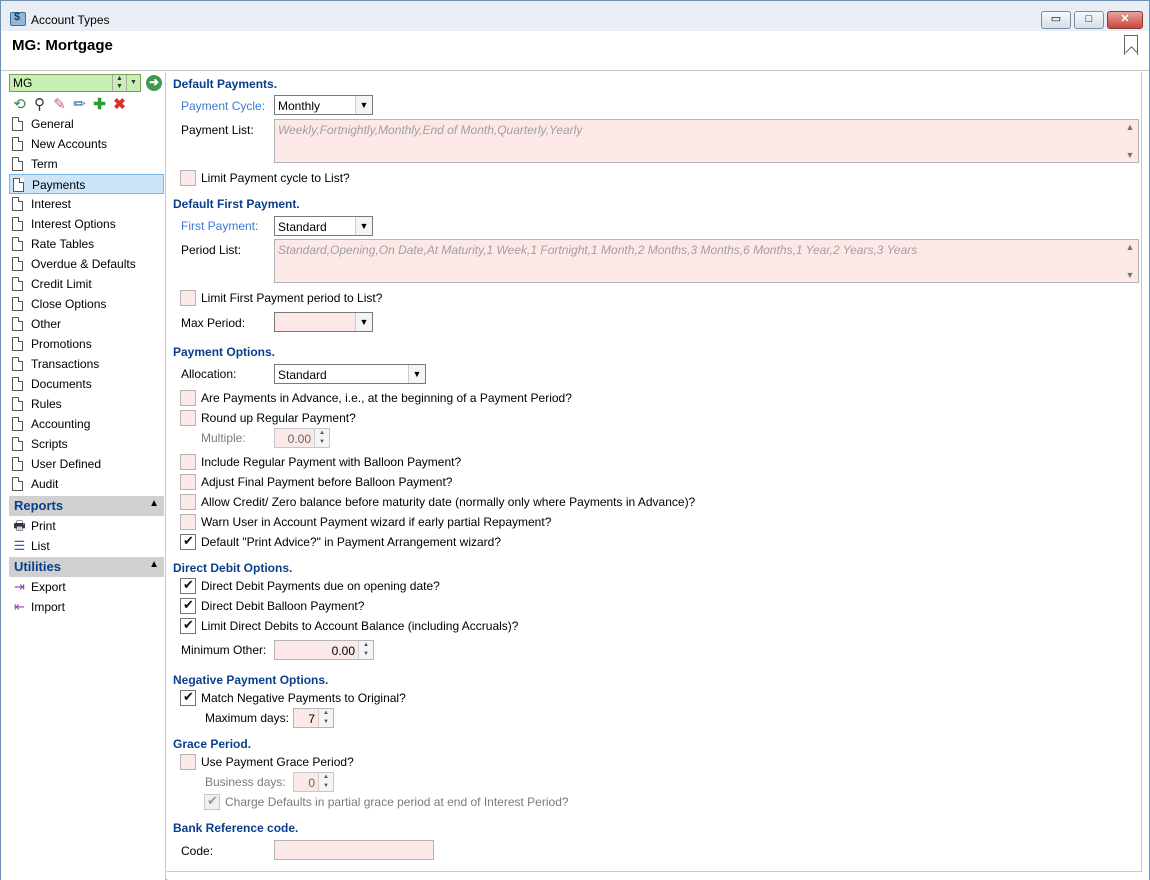 This screenshot has height=880, width=1150. I want to click on round-up-label: Round up Regular Payment?, so click(278, 418).